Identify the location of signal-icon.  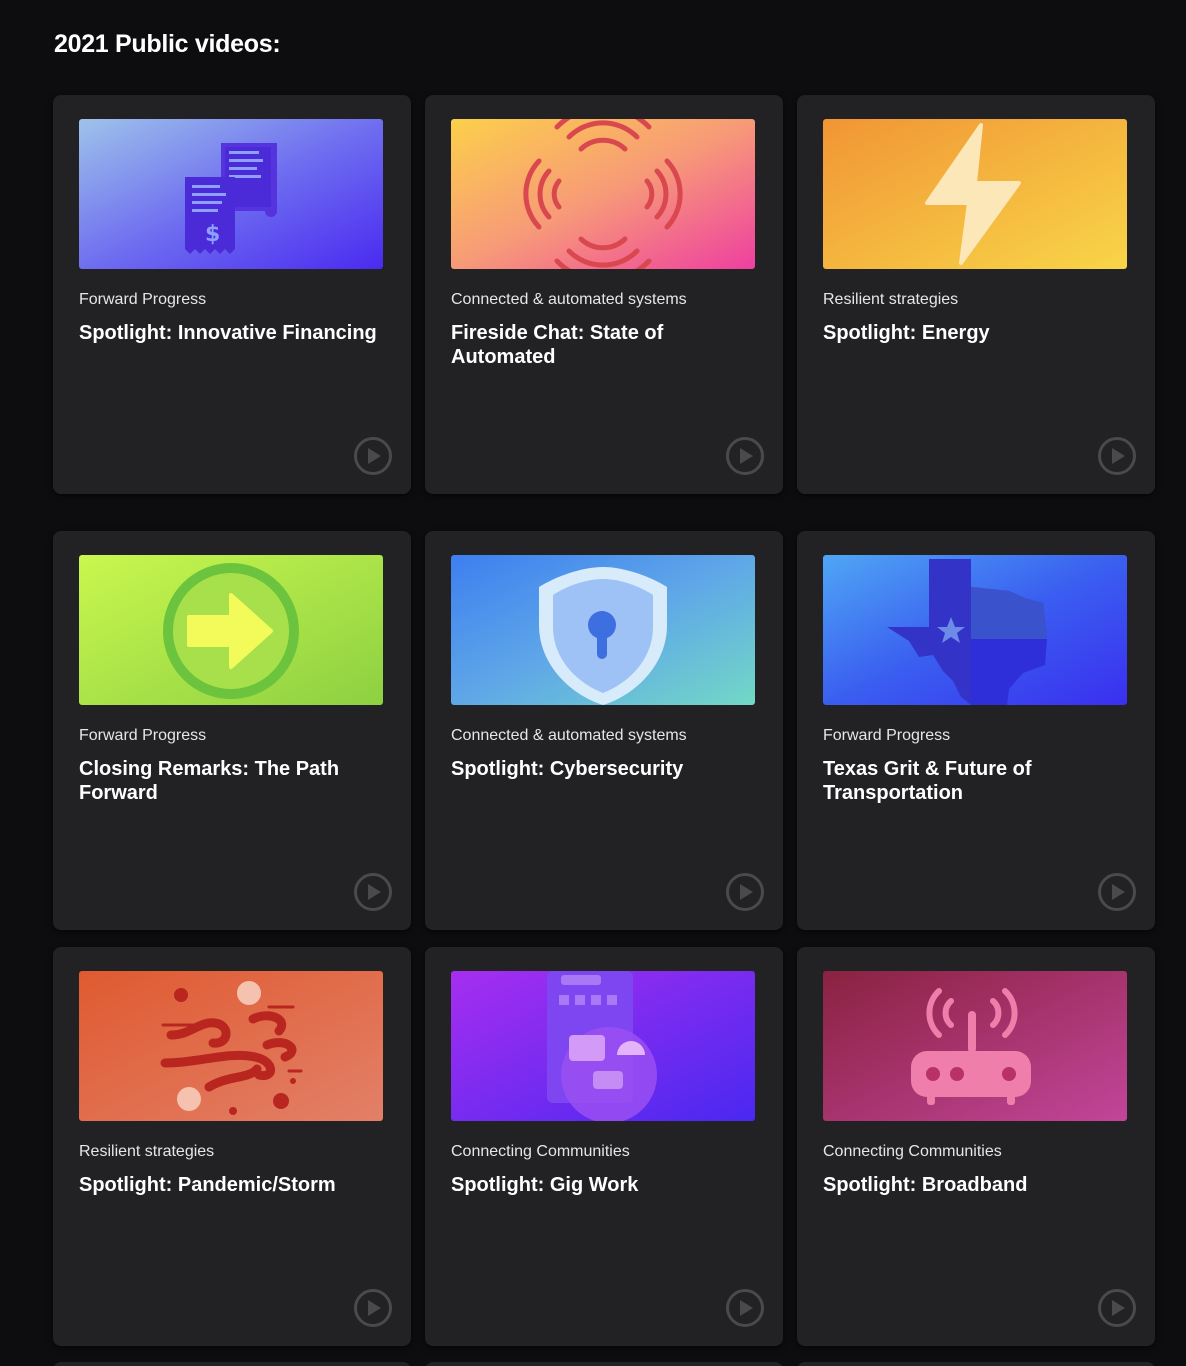
(603, 194).